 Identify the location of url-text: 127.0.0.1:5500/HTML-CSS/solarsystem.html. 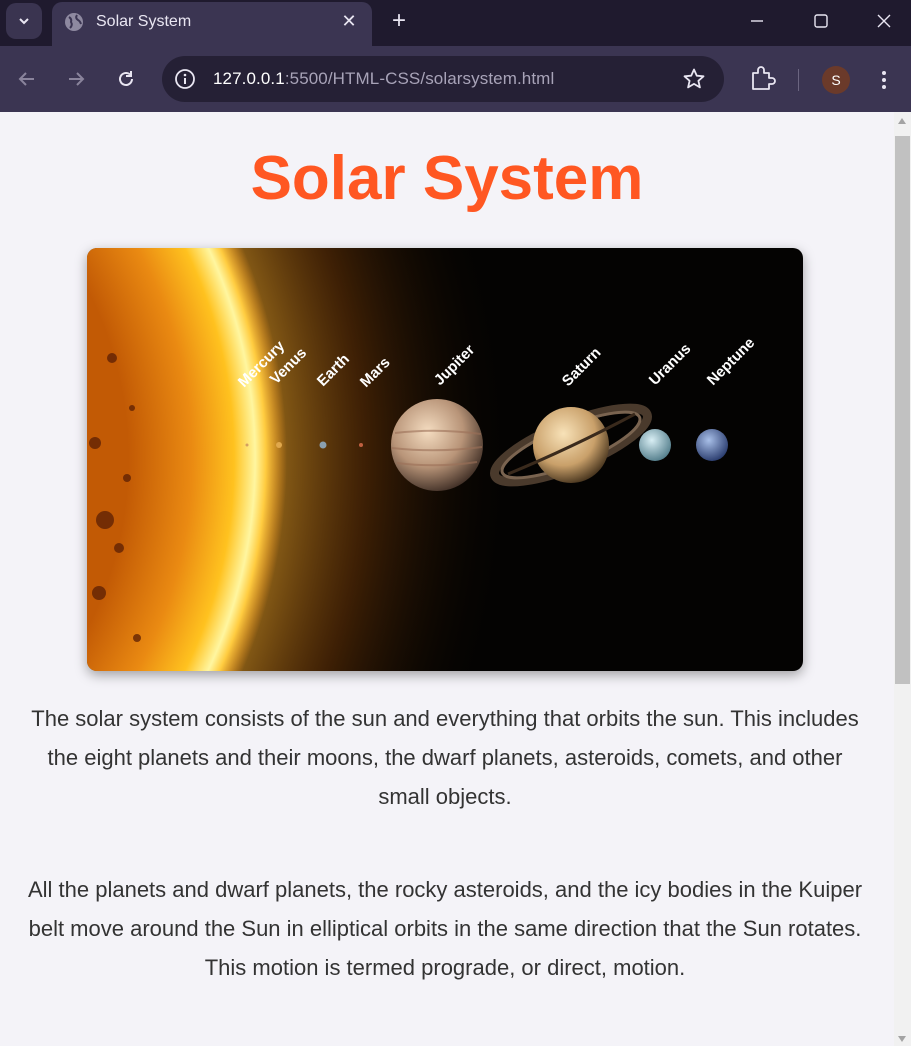
(383, 79).